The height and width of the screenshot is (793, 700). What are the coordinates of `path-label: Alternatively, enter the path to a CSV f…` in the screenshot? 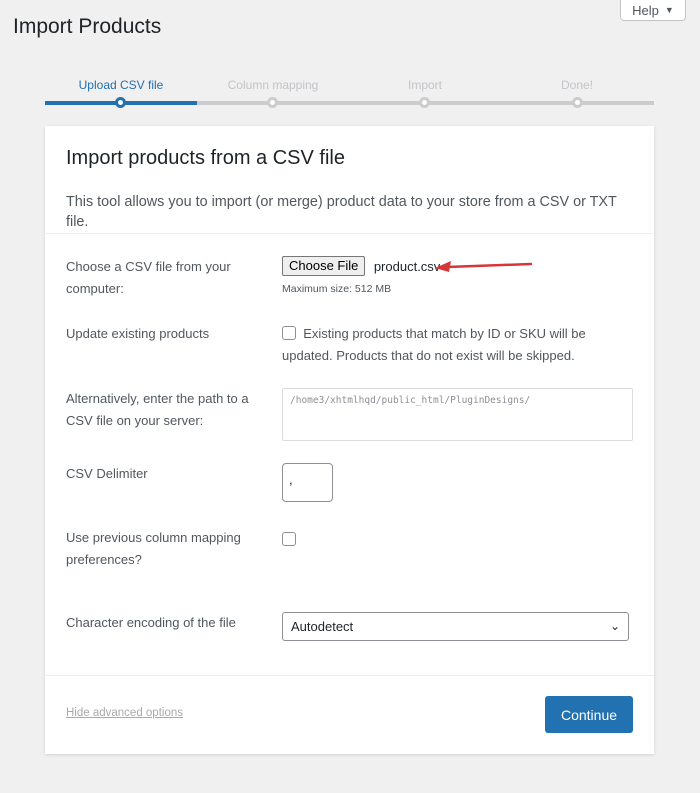 It's located at (157, 409).